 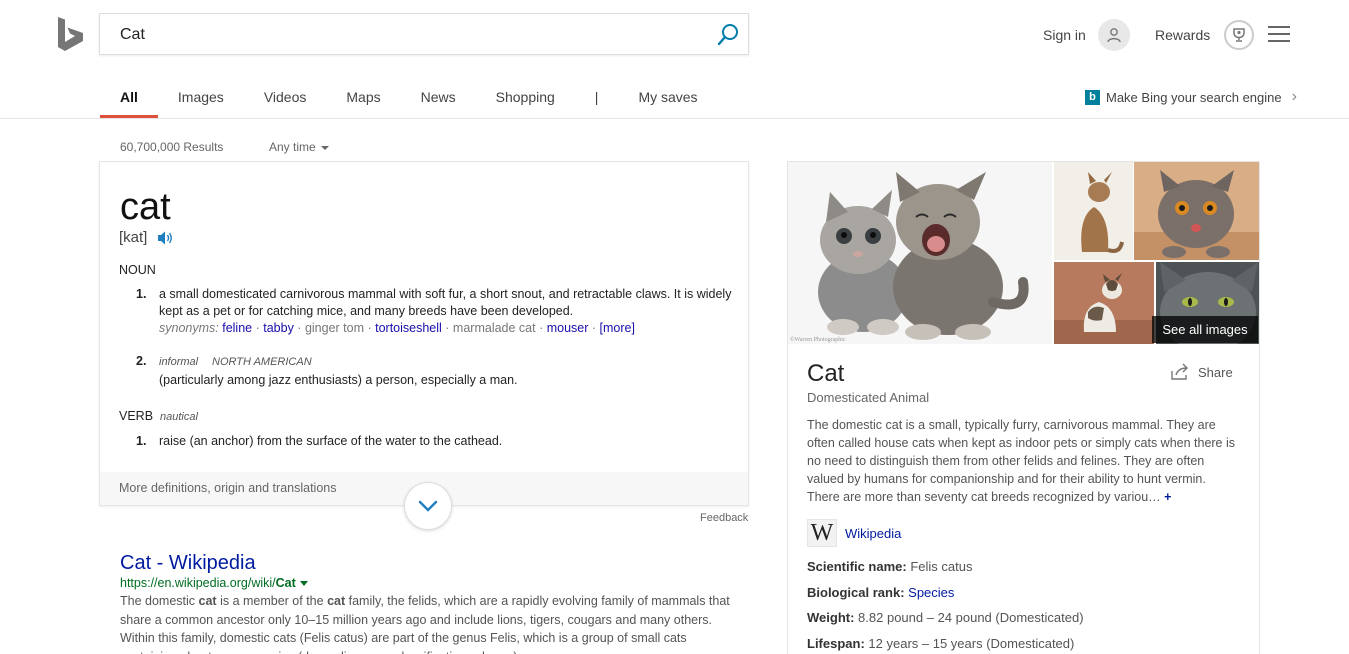 I want to click on wikipedia-source-link: W Wikipedia, so click(x=854, y=533).